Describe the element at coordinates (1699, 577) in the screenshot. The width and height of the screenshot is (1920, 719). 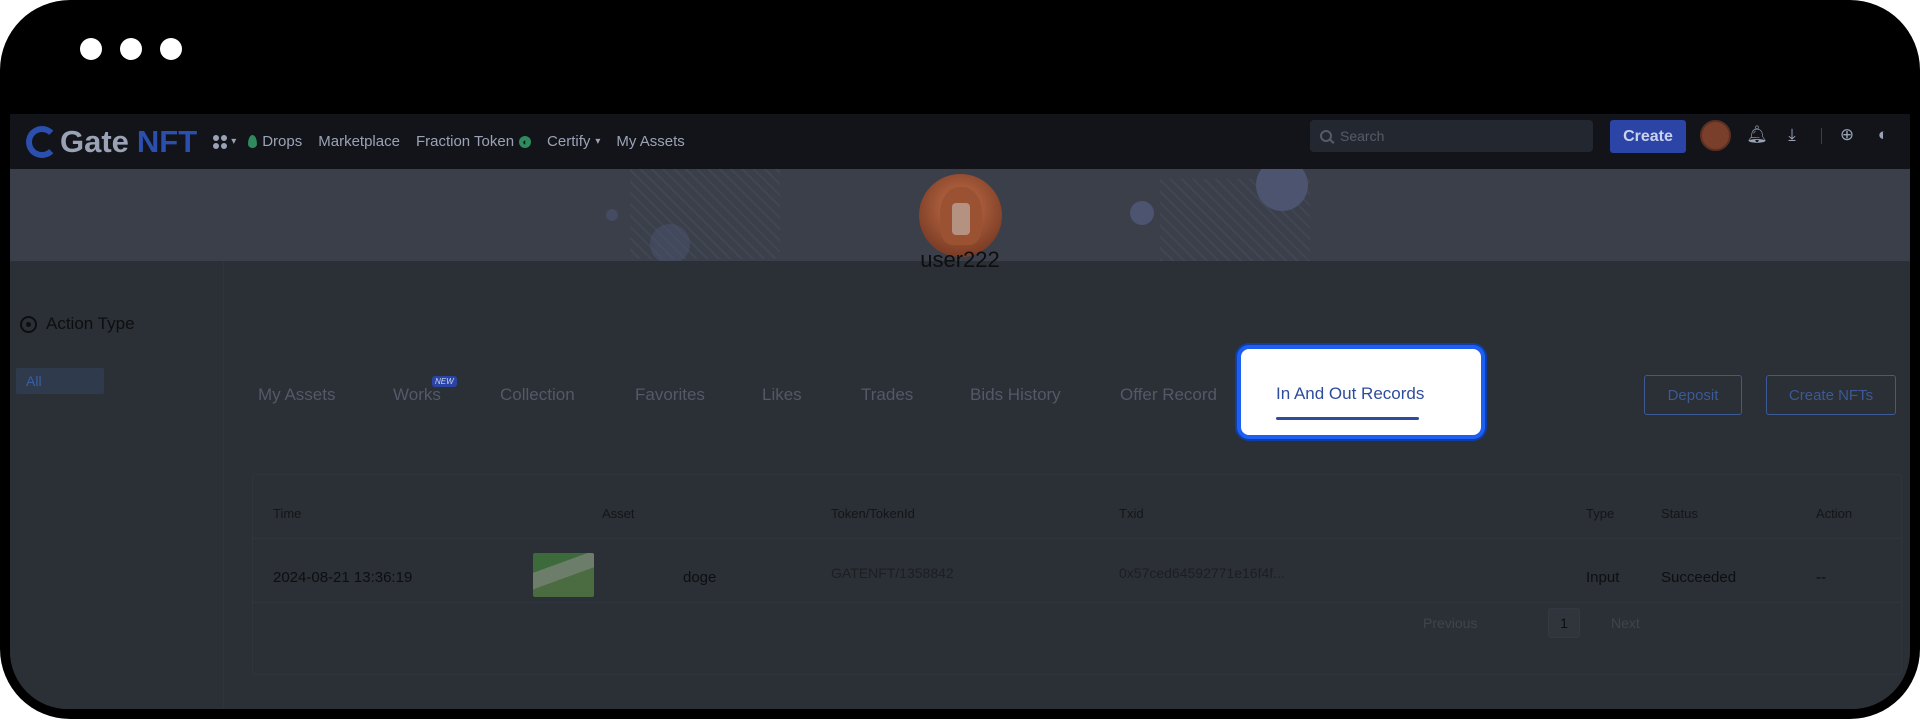
I see `cell-status: Succeeded` at that location.